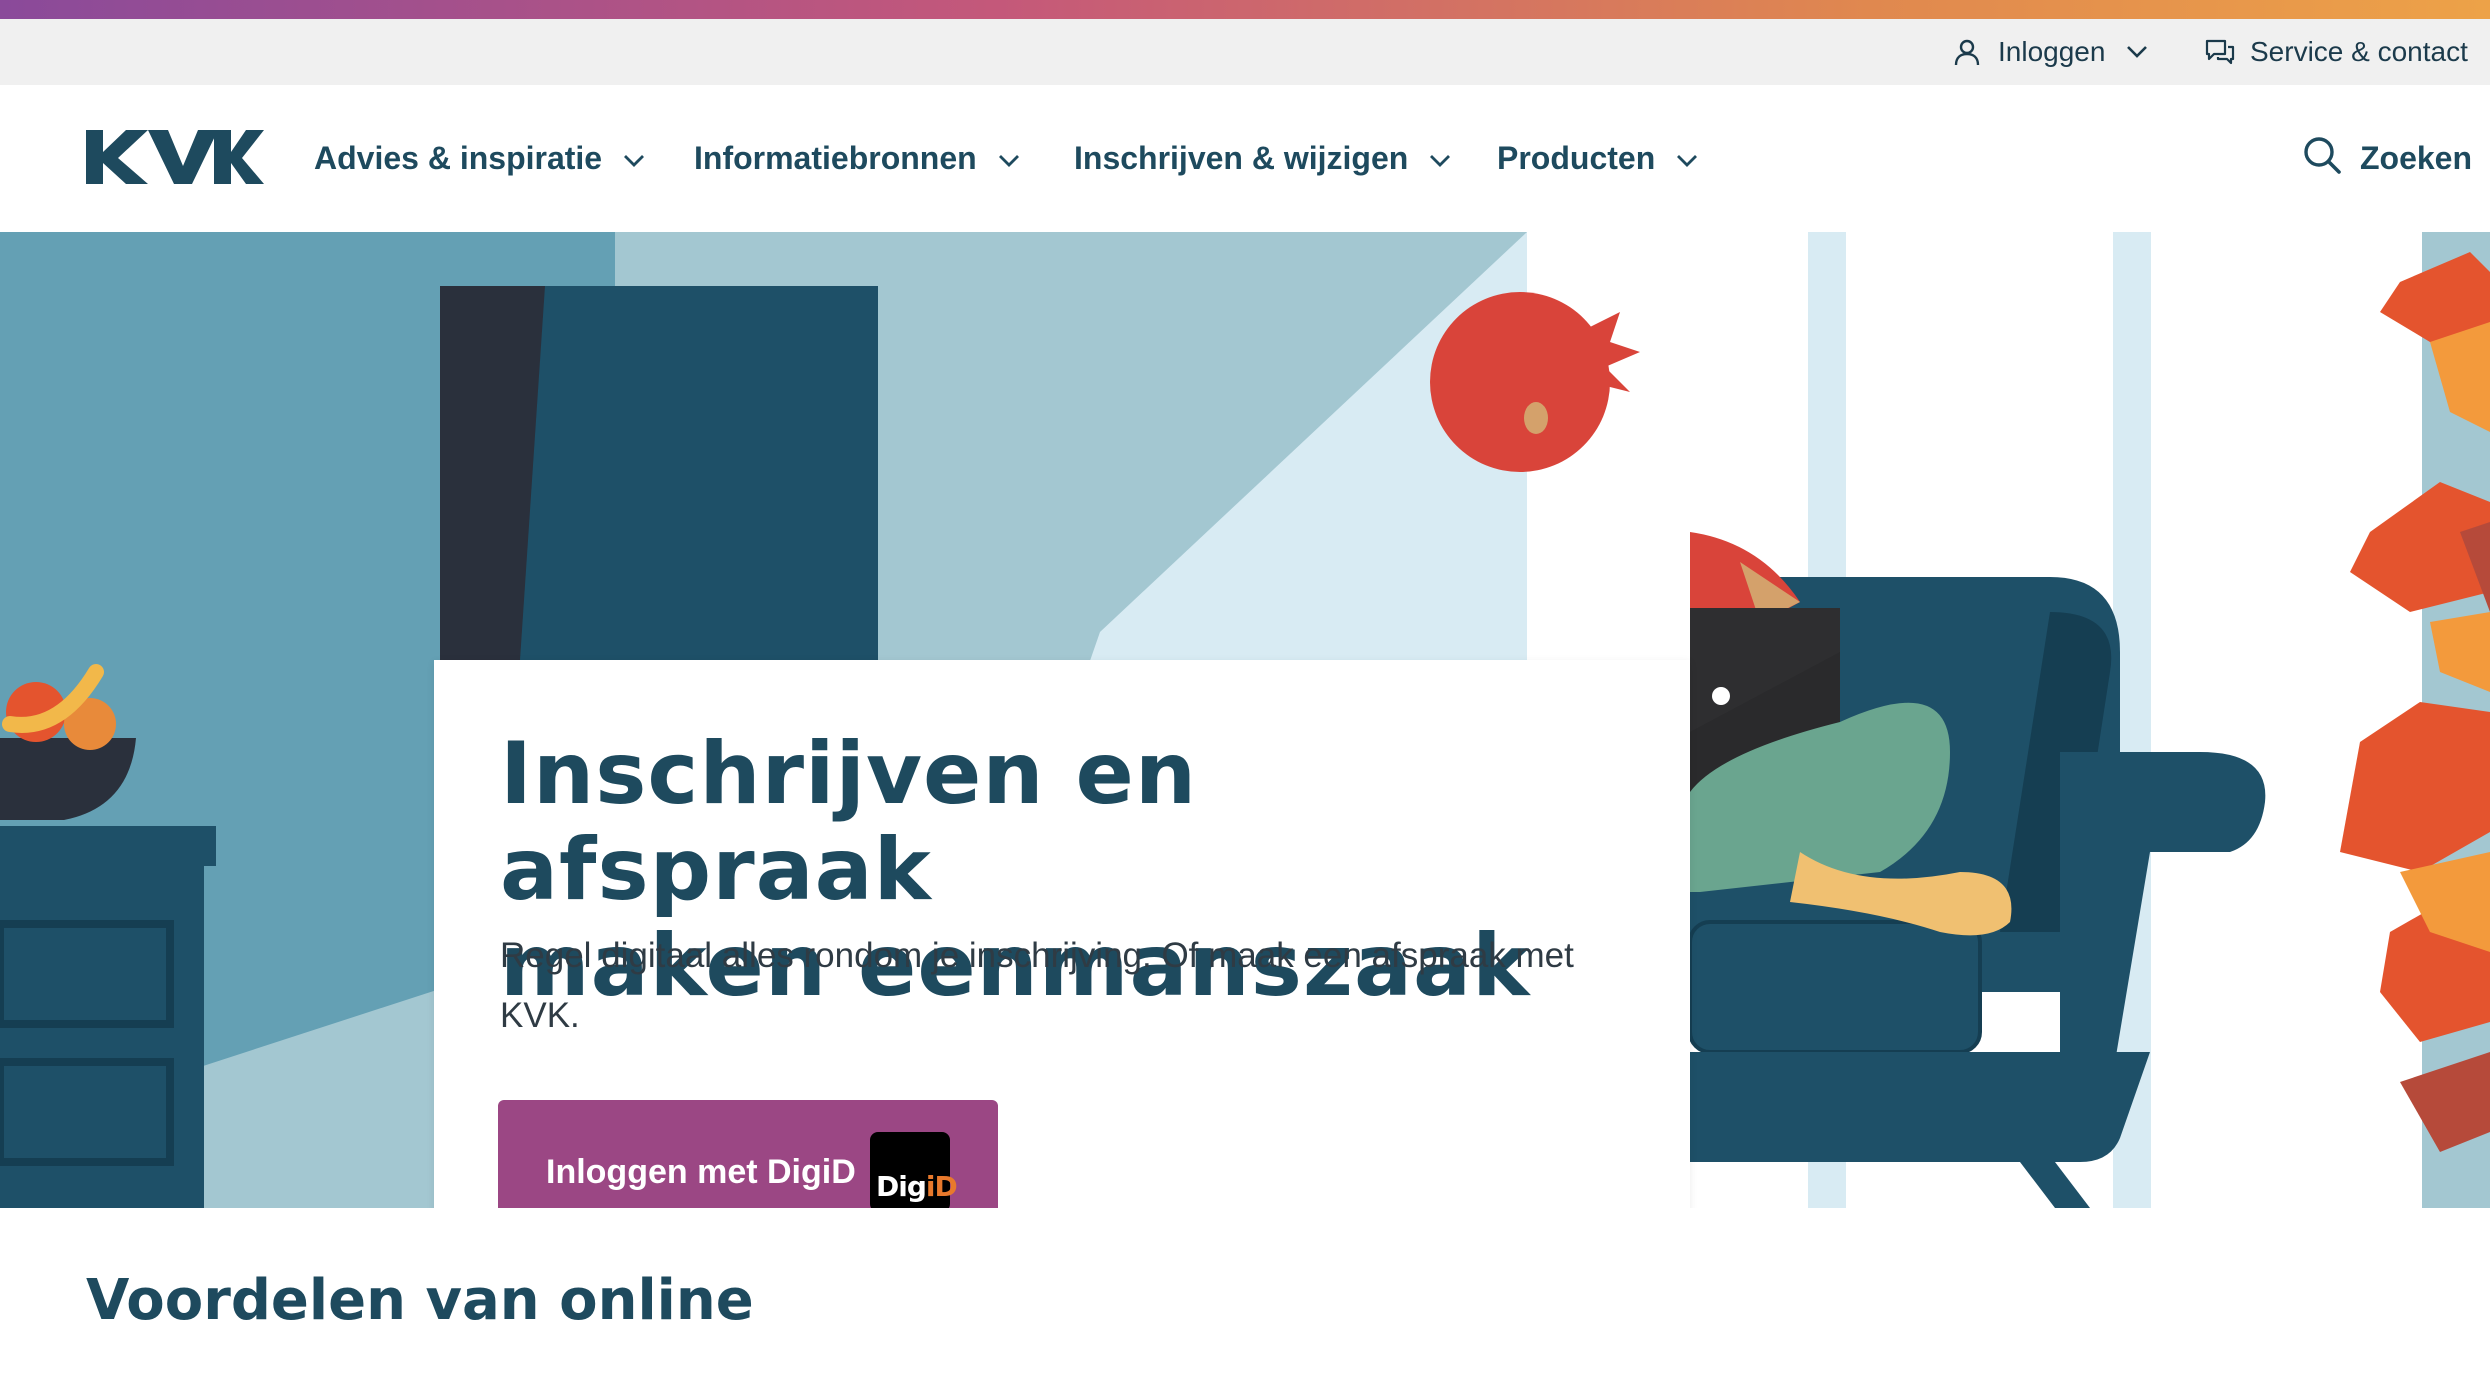 The image size is (2490, 1382). What do you see at coordinates (1245, 52) in the screenshot?
I see `utility-bar: Inloggen Service & contact` at bounding box center [1245, 52].